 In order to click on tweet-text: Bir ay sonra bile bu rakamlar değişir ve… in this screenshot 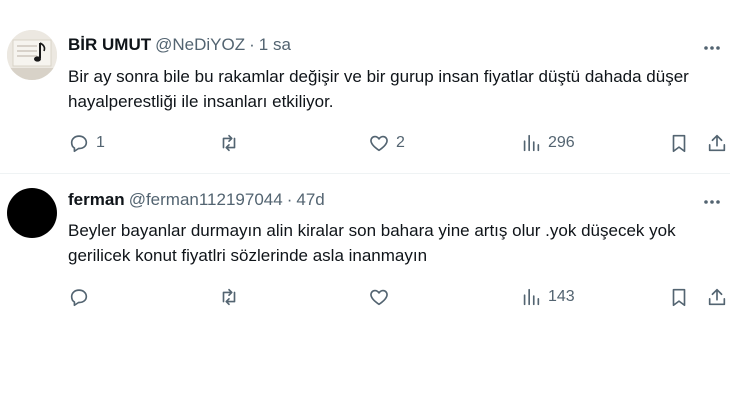, I will do `click(378, 89)`.